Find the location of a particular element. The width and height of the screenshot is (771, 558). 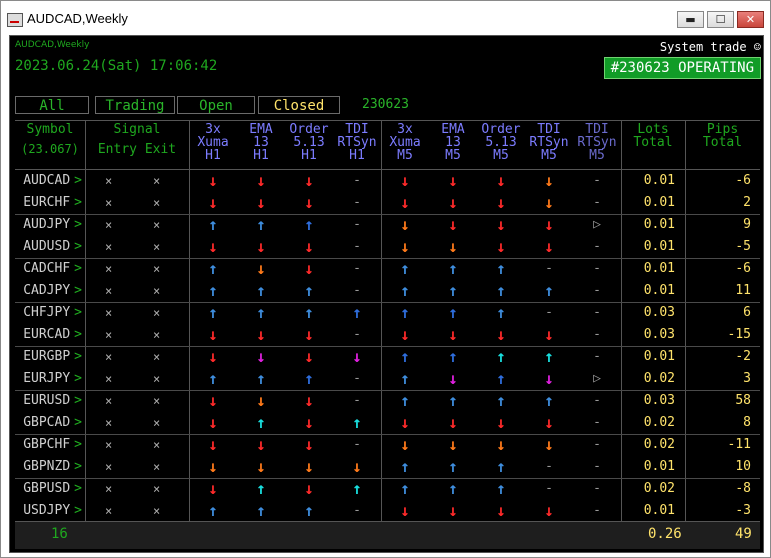

title-bar: AUDCAD,Weekly ▬ ☐ ✕ is located at coordinates (385, 18).